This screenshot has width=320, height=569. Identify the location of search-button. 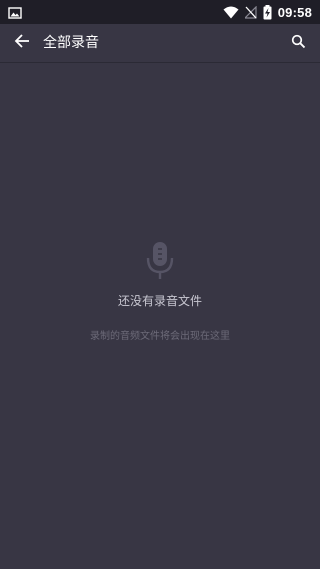
(298, 43).